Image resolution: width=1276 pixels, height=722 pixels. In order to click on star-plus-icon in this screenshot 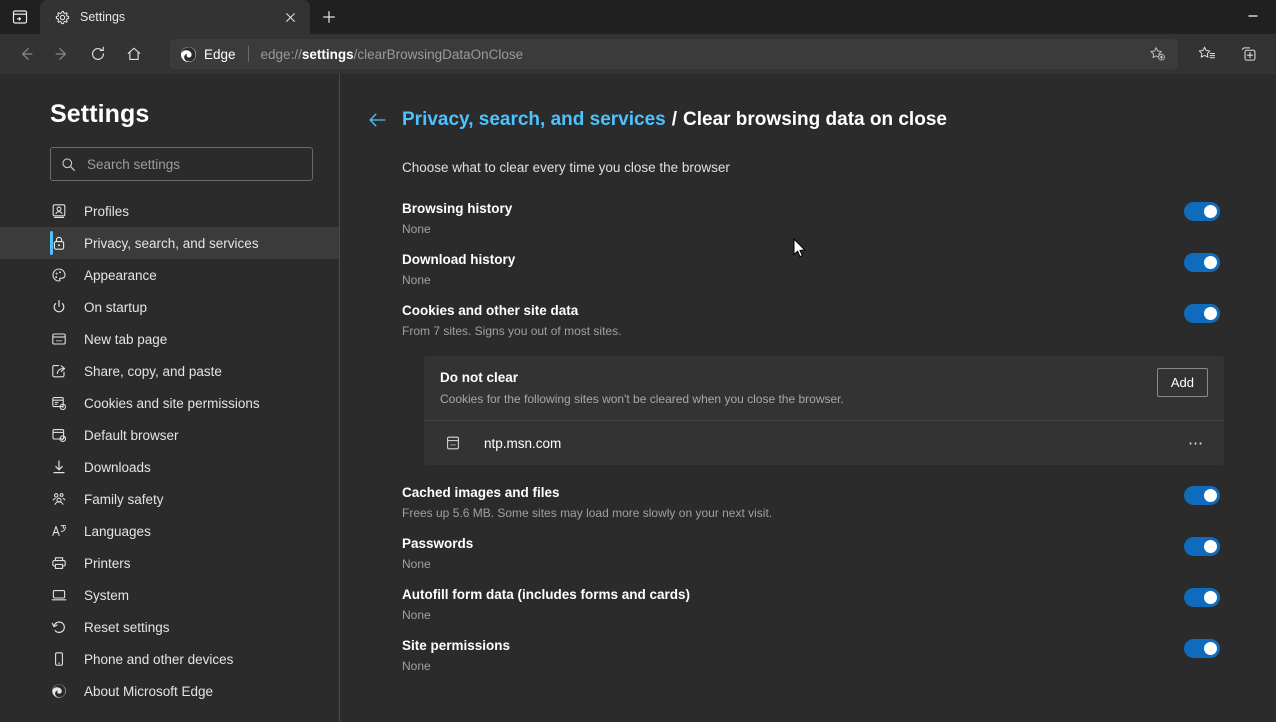, I will do `click(1157, 53)`.